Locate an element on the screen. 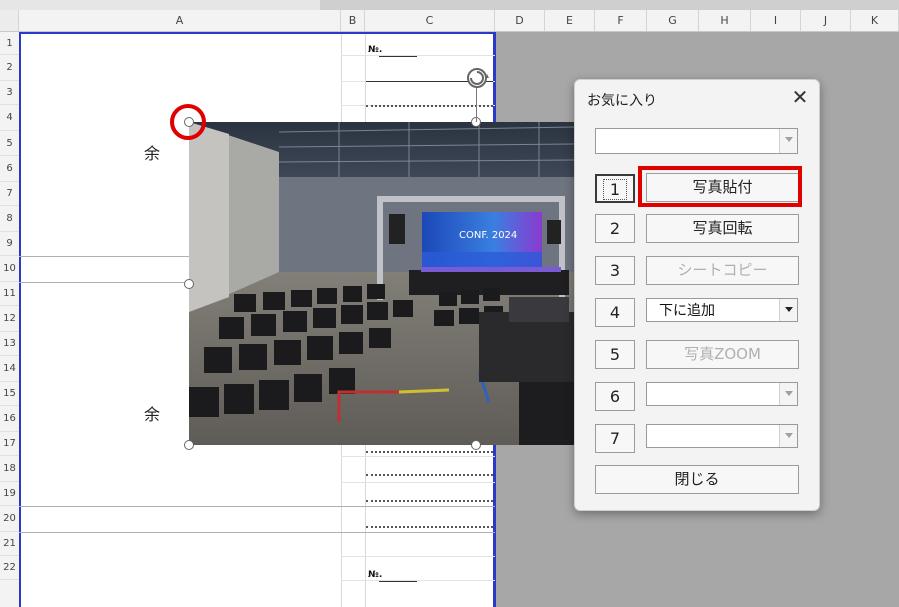 The image size is (899, 607). row-header-bar: 1 2 3 4 5 6 7 8 9 10 11 12 13 14 15 16 17 18 19 20 21 22 is located at coordinates (10, 319).